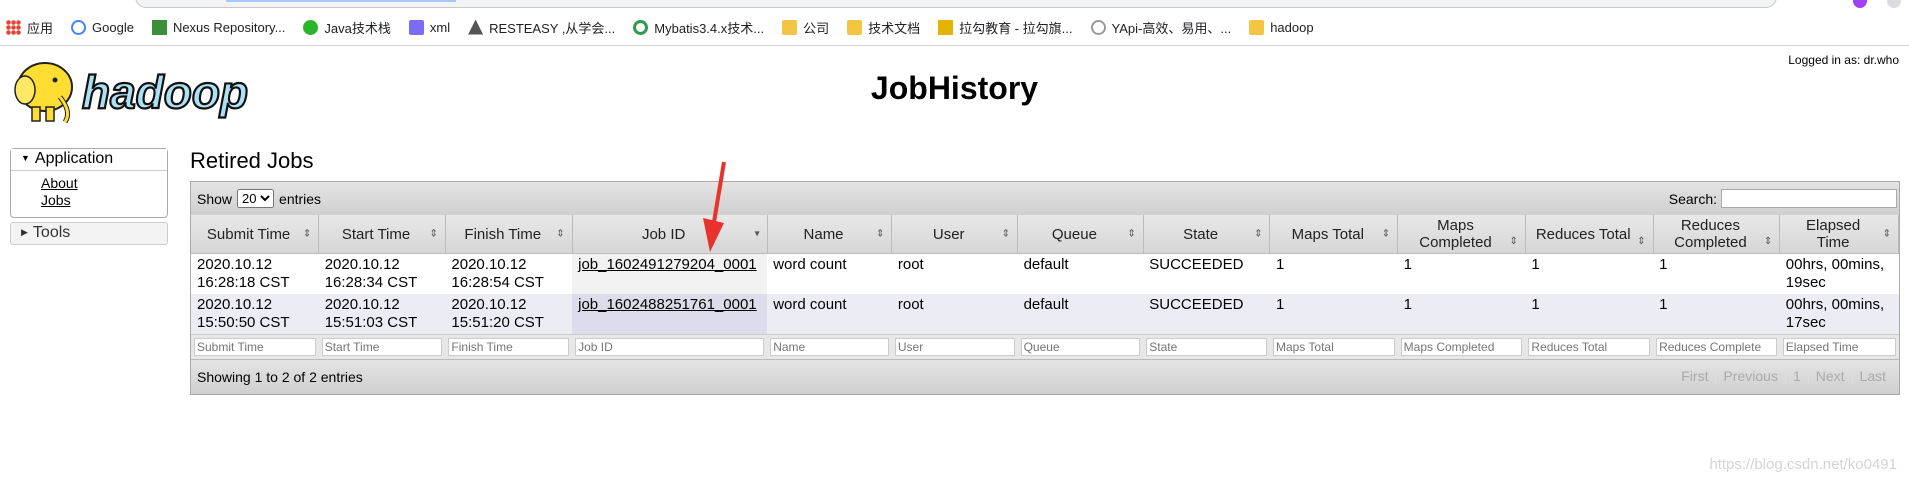 Image resolution: width=1909 pixels, height=491 pixels. I want to click on table-cell: 00hrs, 00mins, 19sec, so click(1839, 273).